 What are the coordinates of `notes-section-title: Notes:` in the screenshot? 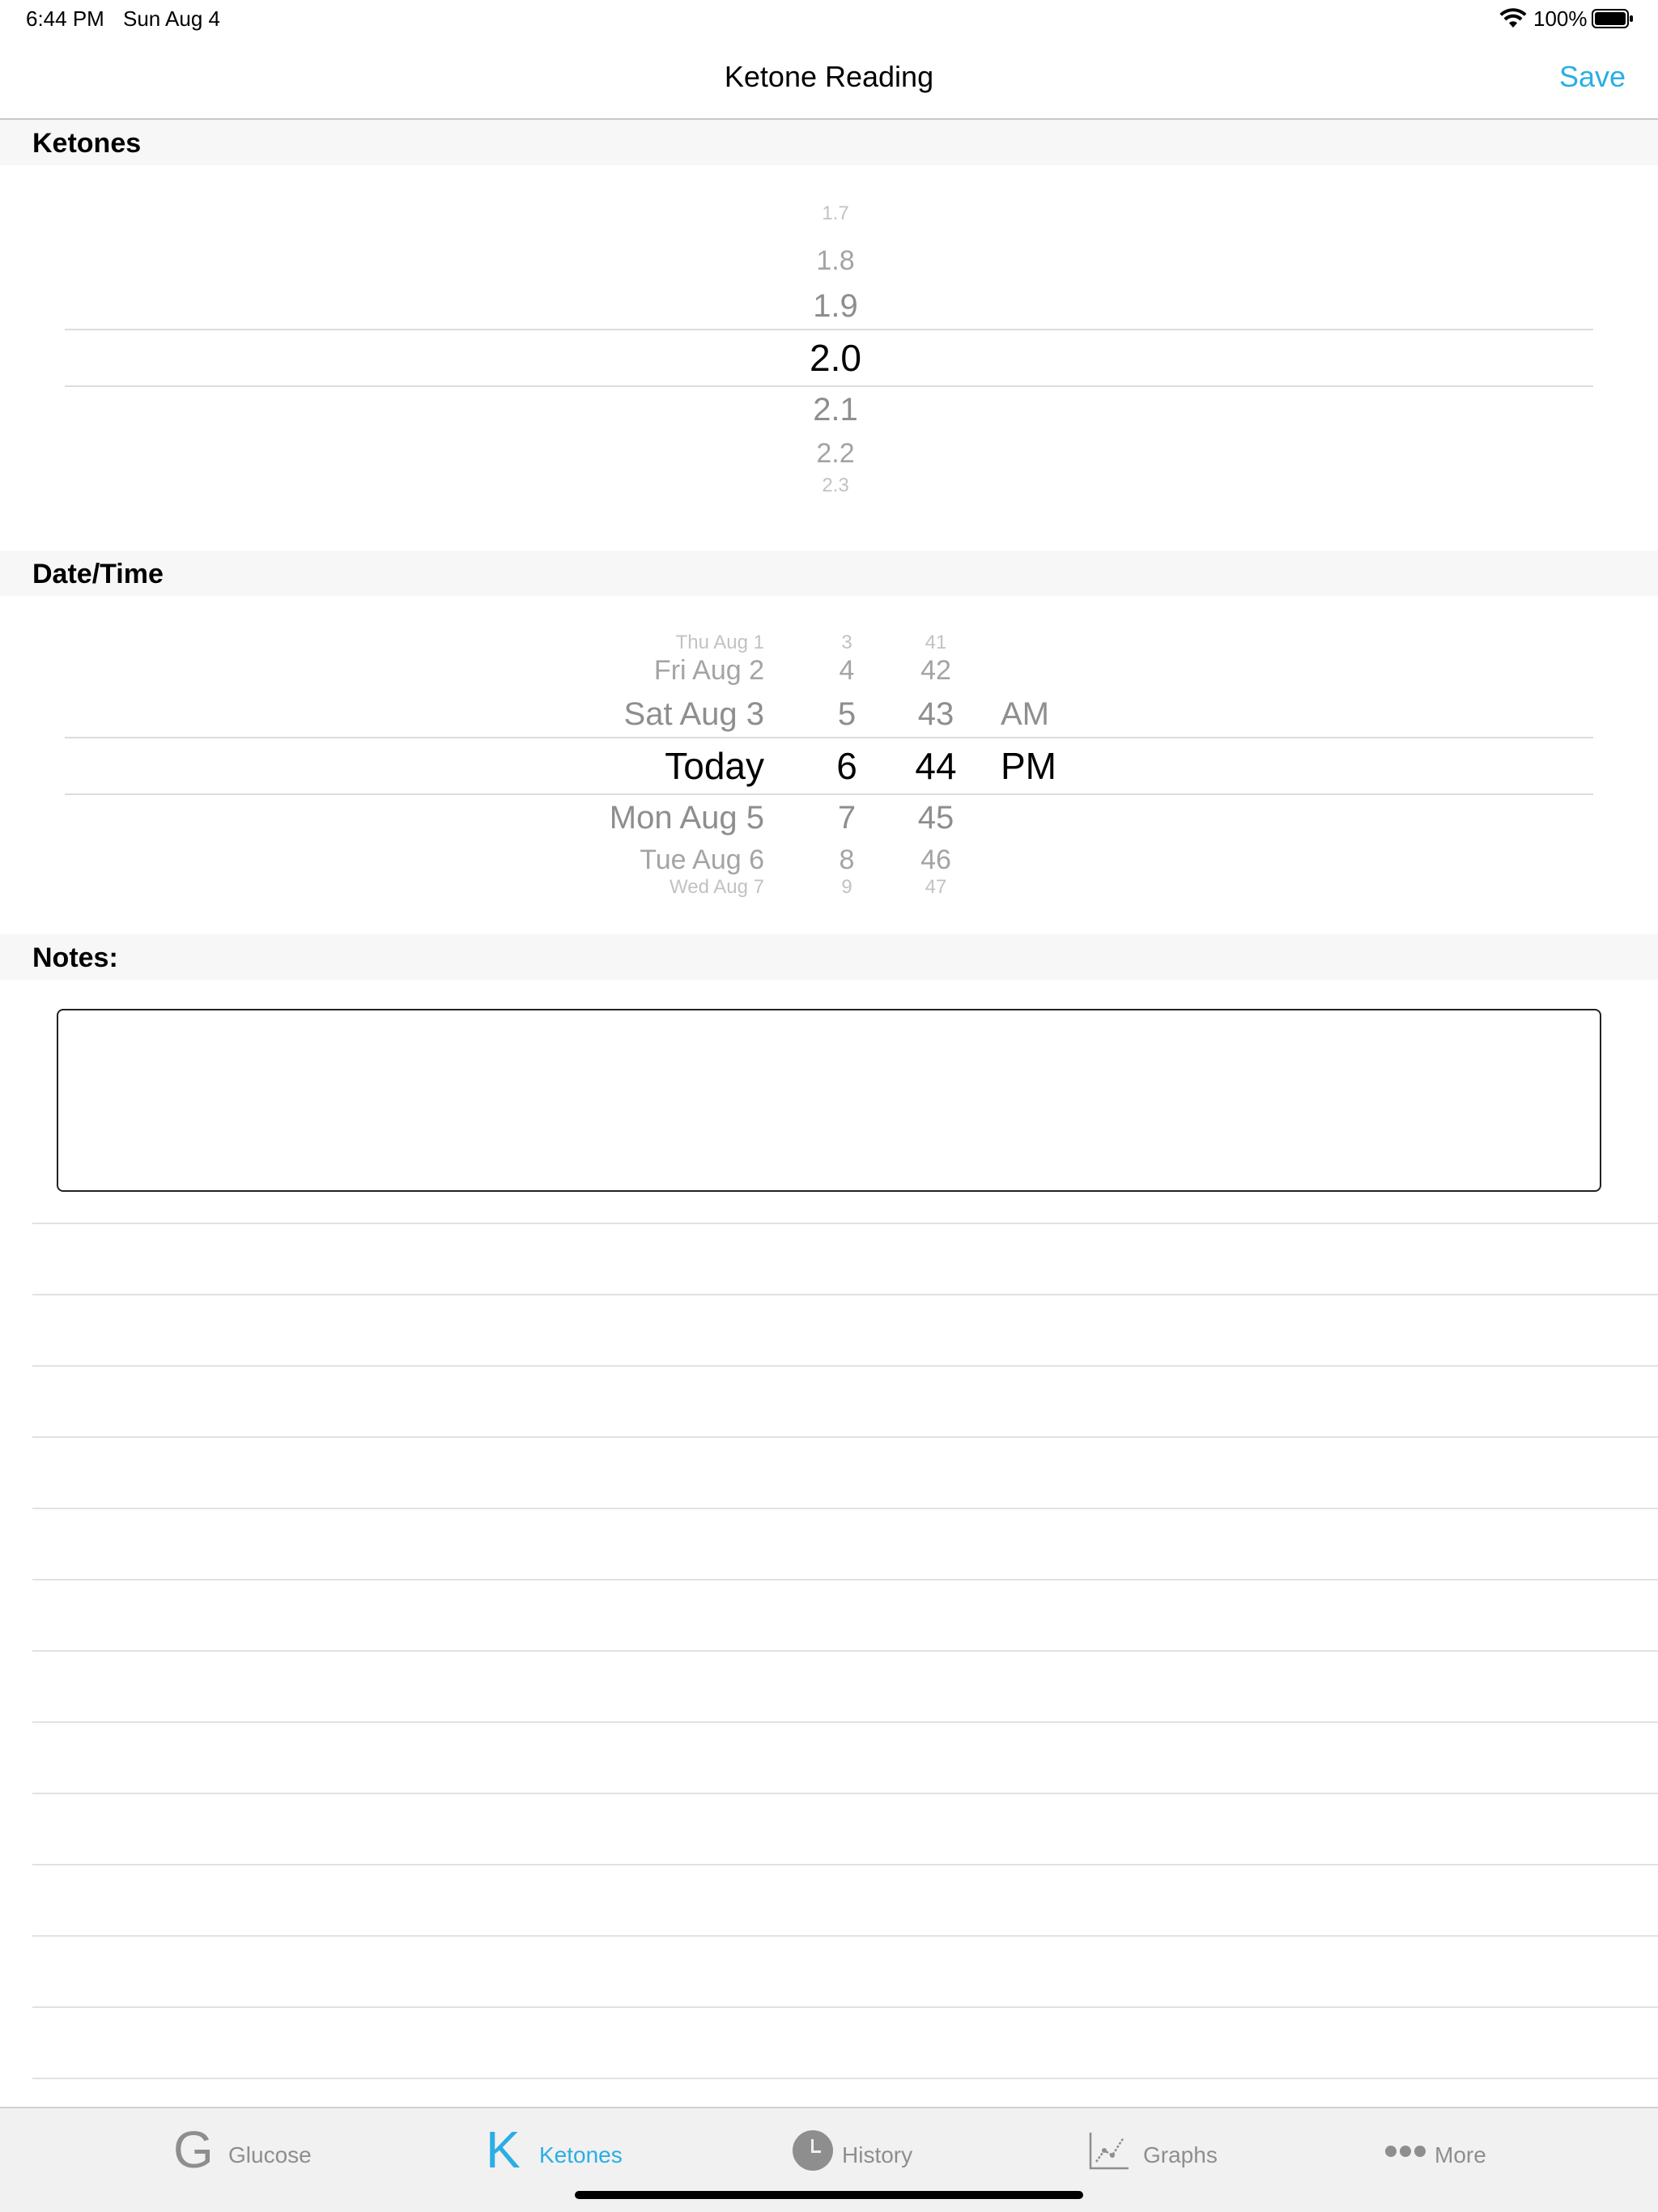 It's located at (75, 958).